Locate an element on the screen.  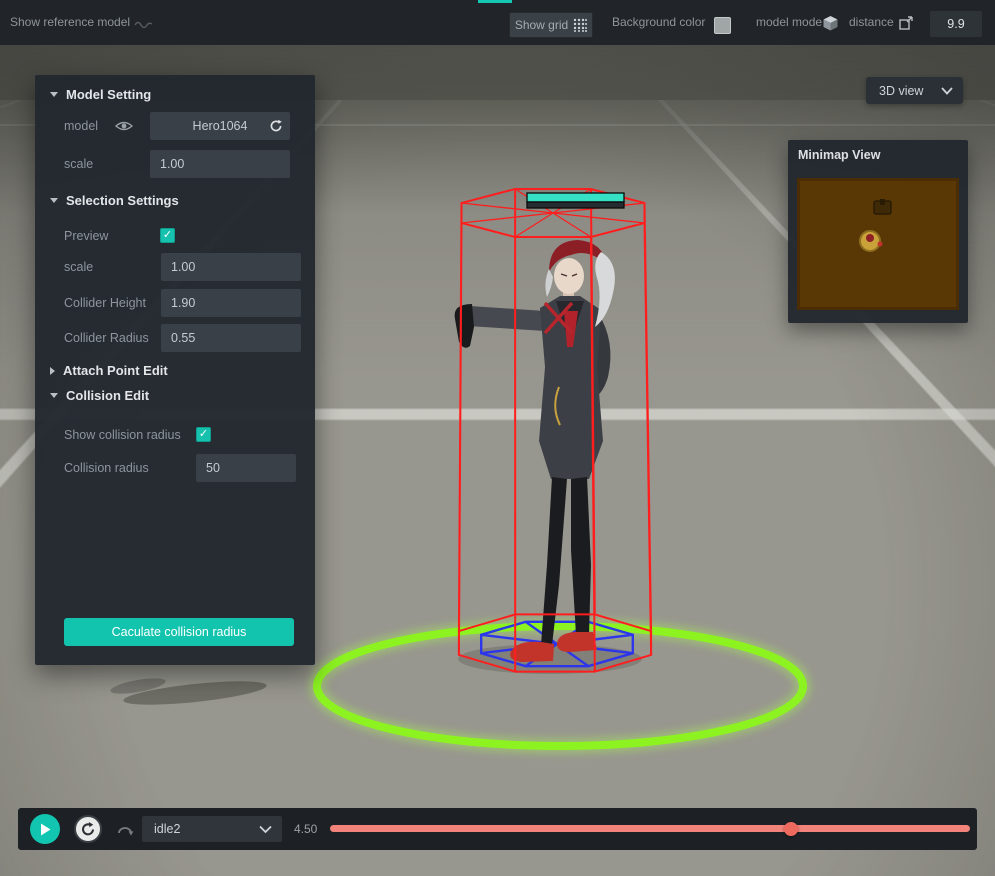
background-color-label: Background color is located at coordinates (659, 22).